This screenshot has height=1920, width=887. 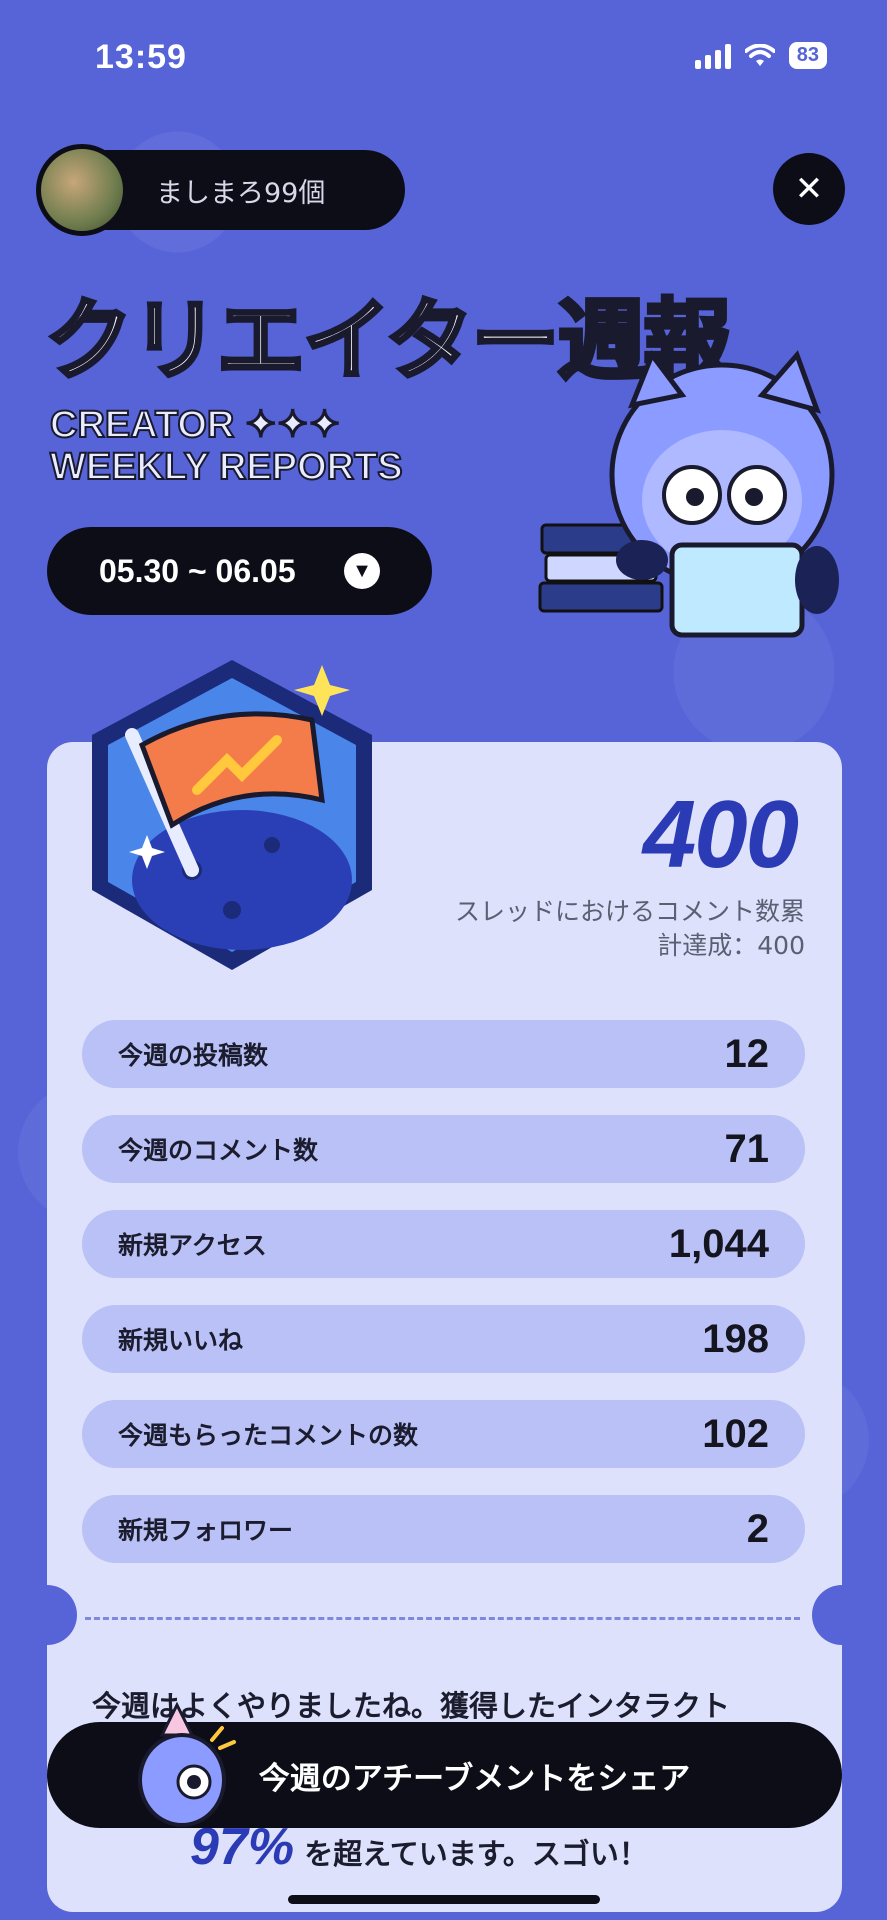 I want to click on share-mascot-icon, so click(x=187, y=1764).